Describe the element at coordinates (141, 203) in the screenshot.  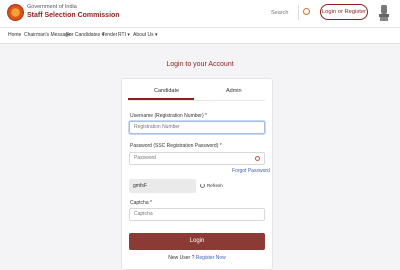
I see `captcha-label: Captcha *` at that location.